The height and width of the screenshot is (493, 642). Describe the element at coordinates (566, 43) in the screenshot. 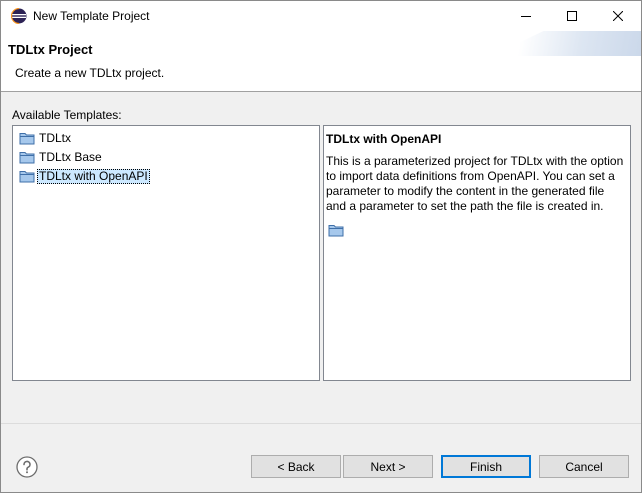

I see `banner-graphic` at that location.